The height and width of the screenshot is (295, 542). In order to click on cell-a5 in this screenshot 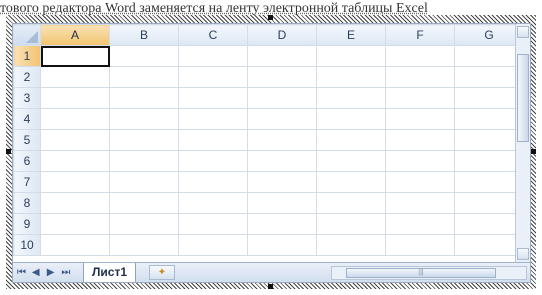, I will do `click(75, 140)`.